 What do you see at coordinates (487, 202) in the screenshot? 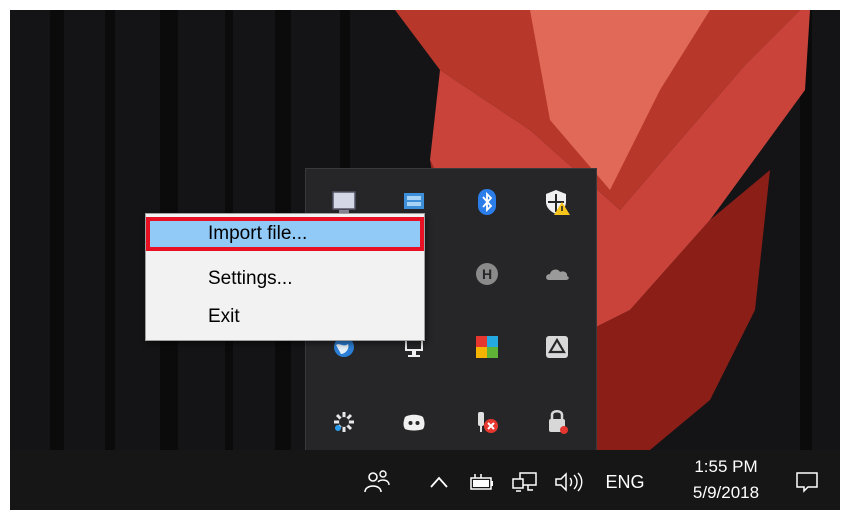
I see `bluetooth-icon` at bounding box center [487, 202].